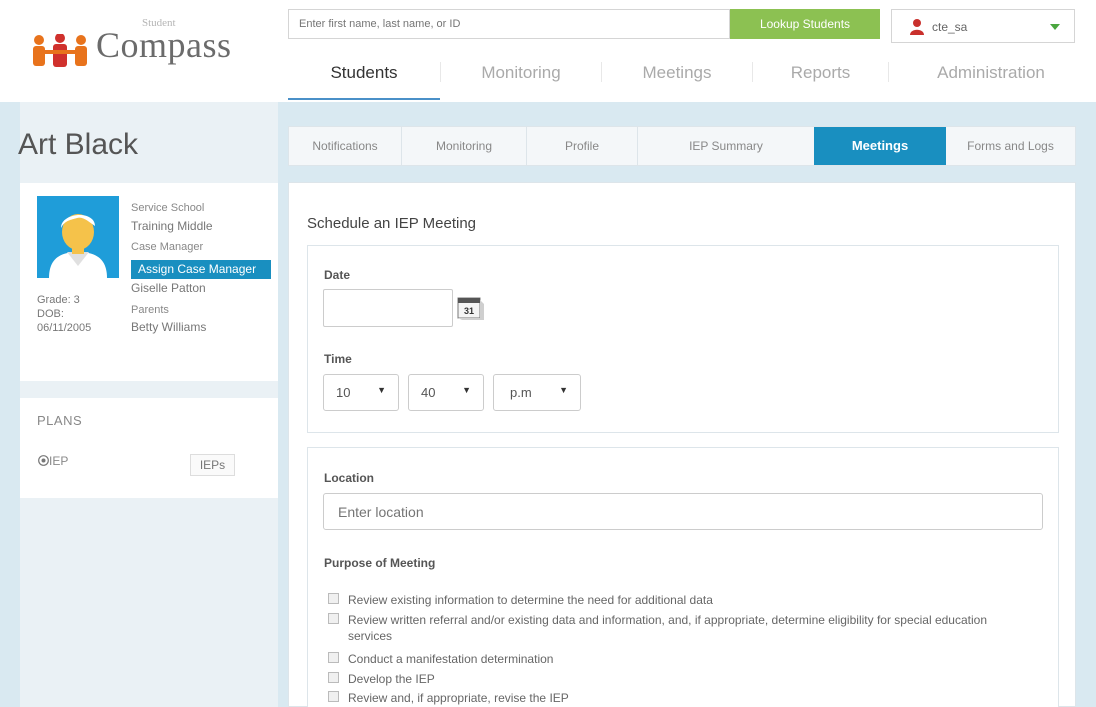 The width and height of the screenshot is (1096, 707). Describe the element at coordinates (150, 310) in the screenshot. I see `parents-label: Parents` at that location.